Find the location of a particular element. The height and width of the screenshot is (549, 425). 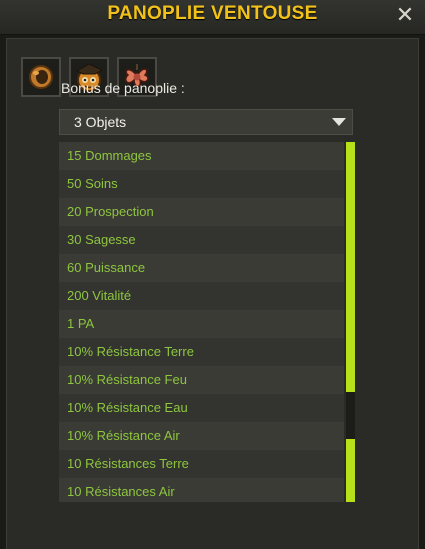

bonus-count-dropdown: 3 Objets is located at coordinates (206, 122).